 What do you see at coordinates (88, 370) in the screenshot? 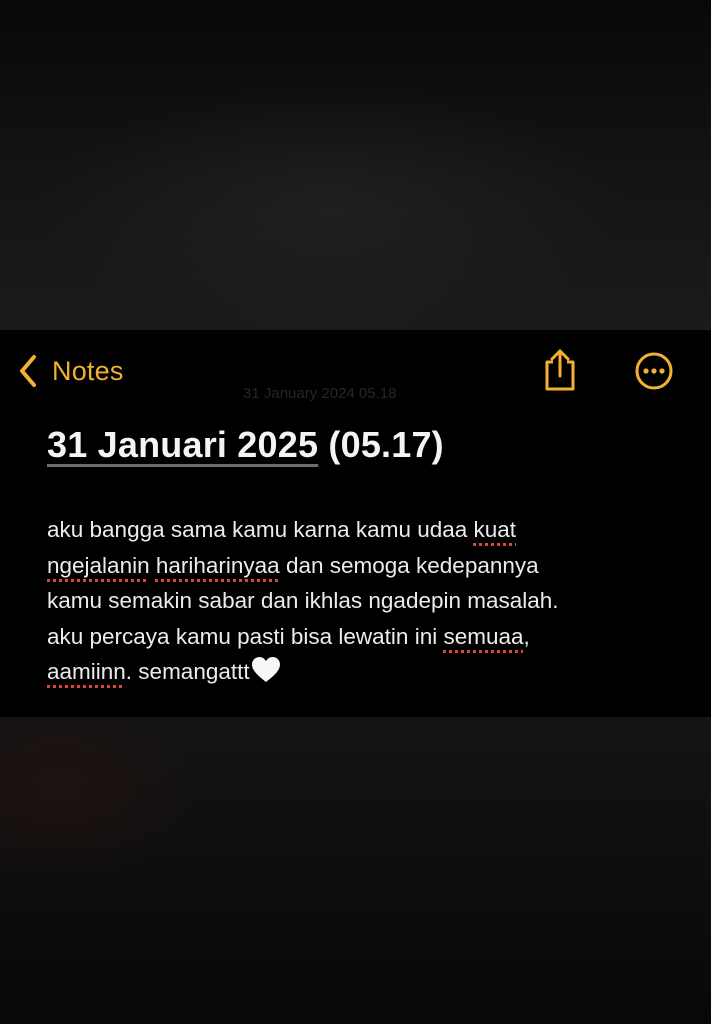
I see `back-button-label: Notes` at bounding box center [88, 370].